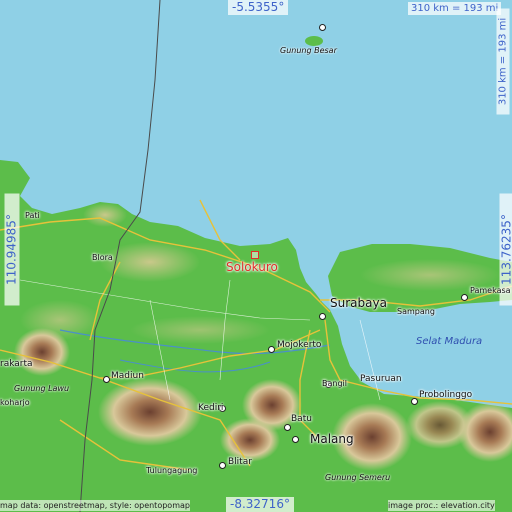  I want to click on city-dot-pamekasan, so click(464, 297).